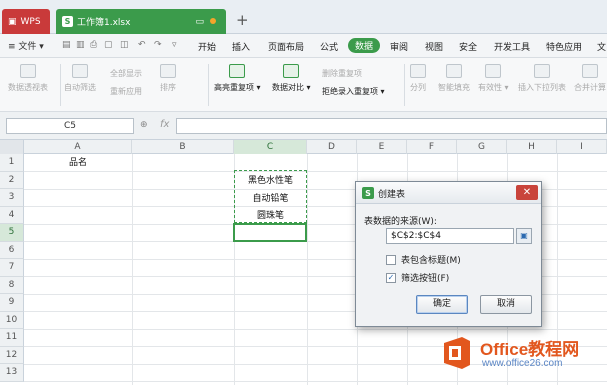  I want to click on row-header: 5, so click(12, 233).